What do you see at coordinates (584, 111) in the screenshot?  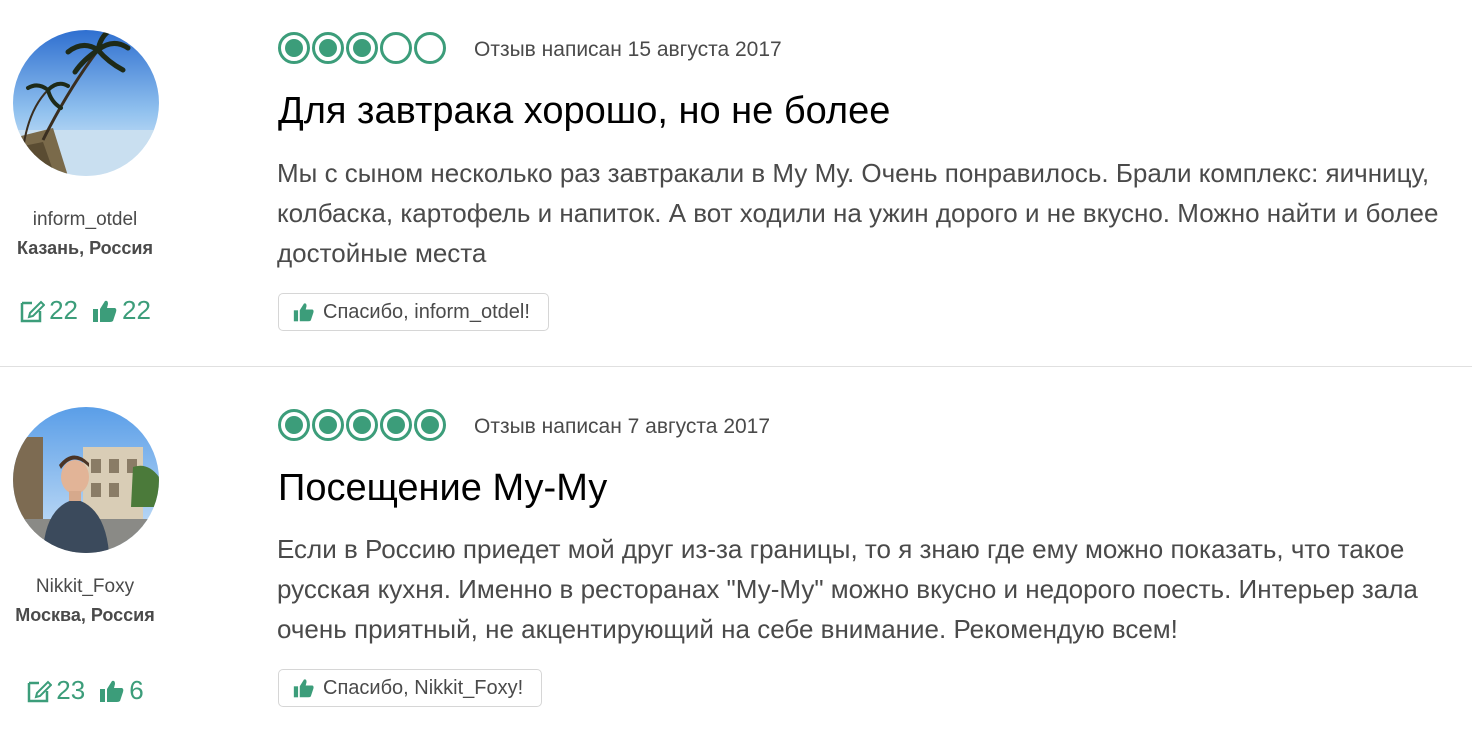 I see `review-title: Для завтрака хорошо, но не более` at bounding box center [584, 111].